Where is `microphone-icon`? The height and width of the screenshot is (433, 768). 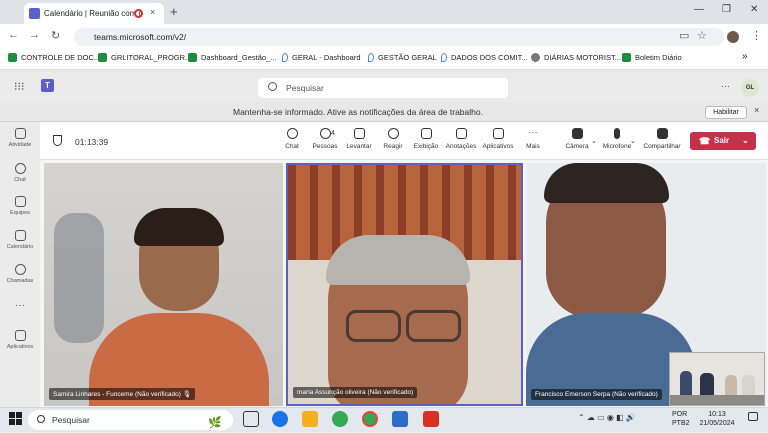
microphone-icon is located at coordinates (617, 133).